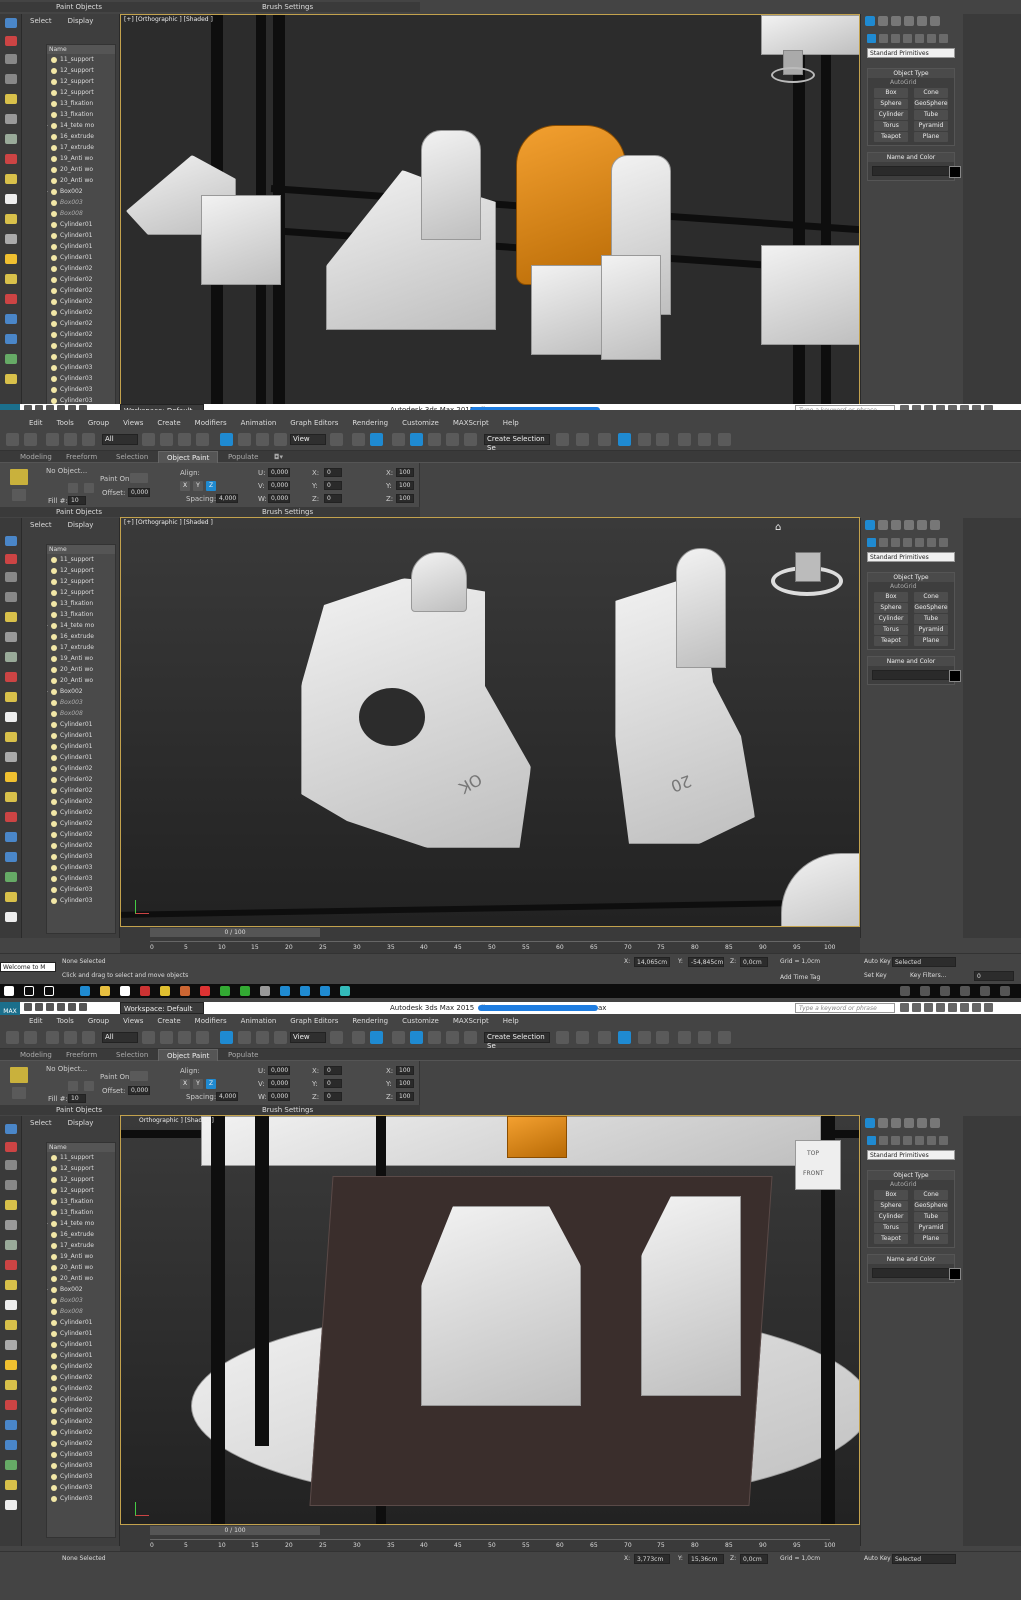  What do you see at coordinates (29, 991) in the screenshot?
I see `search-icon` at bounding box center [29, 991].